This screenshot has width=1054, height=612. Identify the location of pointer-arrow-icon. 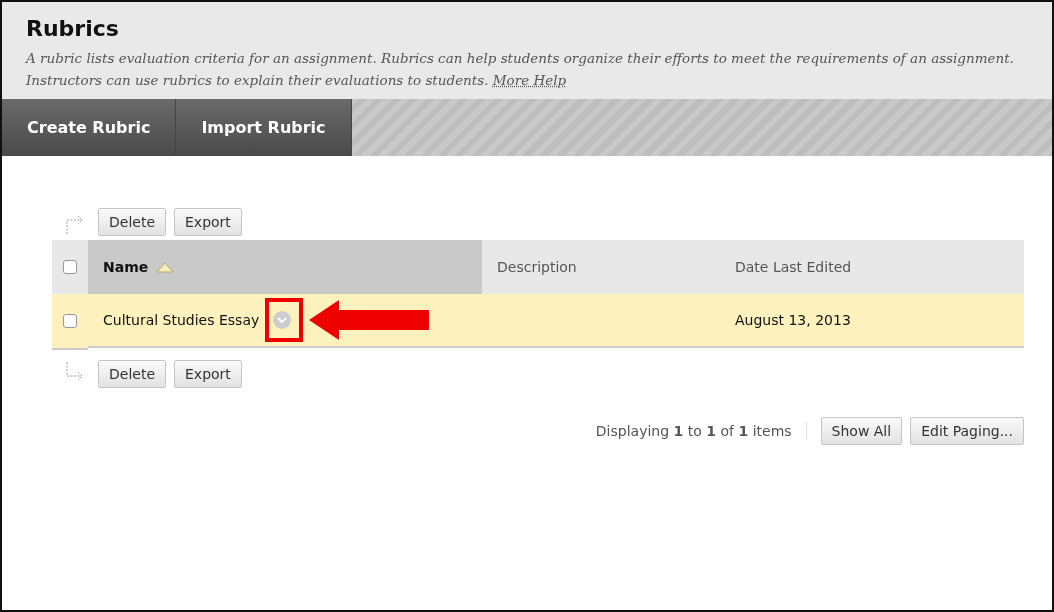
(370, 320).